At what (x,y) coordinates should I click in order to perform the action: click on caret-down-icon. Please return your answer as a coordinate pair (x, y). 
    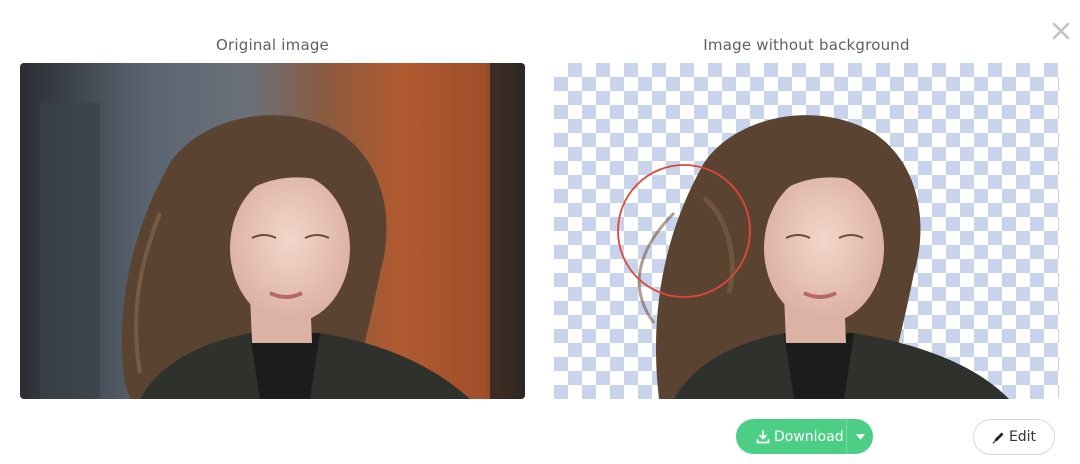
    Looking at the image, I should click on (860, 436).